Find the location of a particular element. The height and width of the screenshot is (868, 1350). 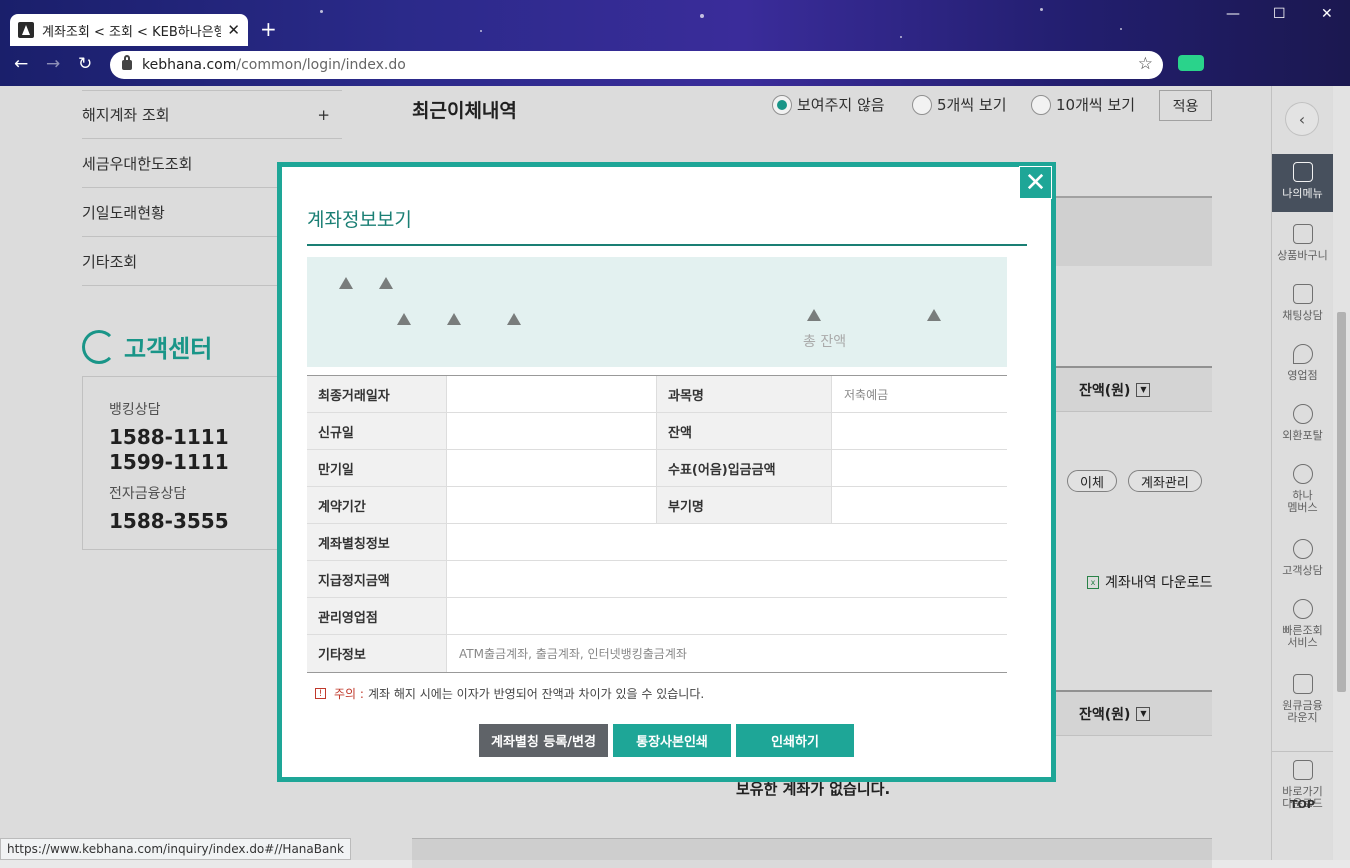

cell-label: 잔액 is located at coordinates (744, 431).